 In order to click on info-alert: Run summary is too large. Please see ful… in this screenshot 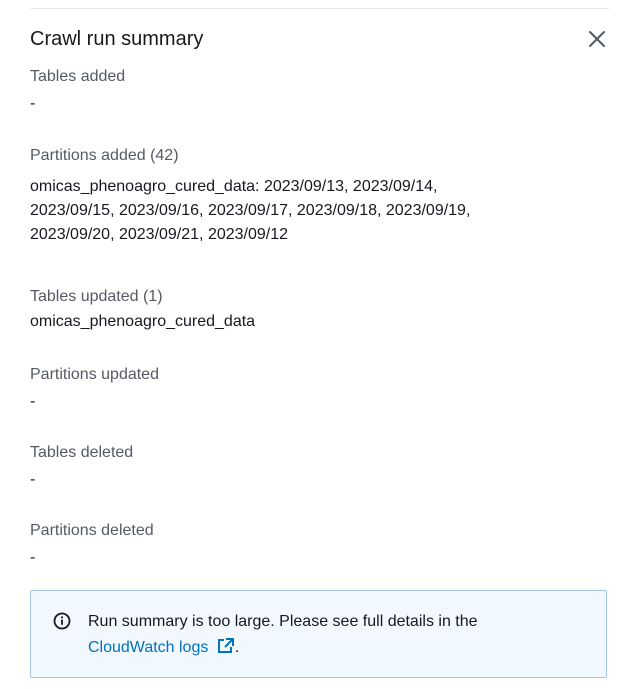, I will do `click(318, 634)`.